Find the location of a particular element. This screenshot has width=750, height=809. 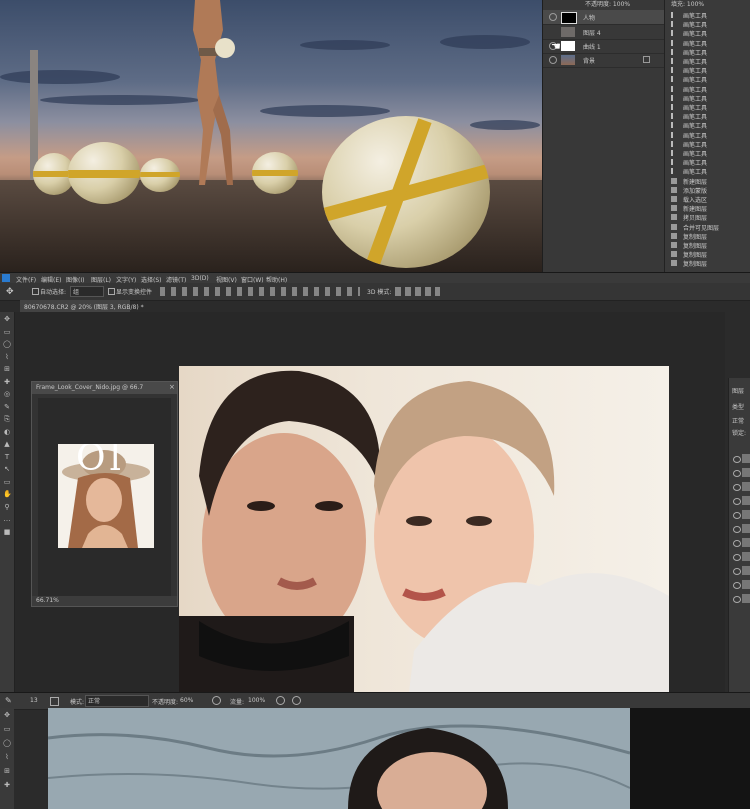

document-tab: 80670678.CR2 @ 20% (图层 3, RGB/8) * is located at coordinates (82, 306).